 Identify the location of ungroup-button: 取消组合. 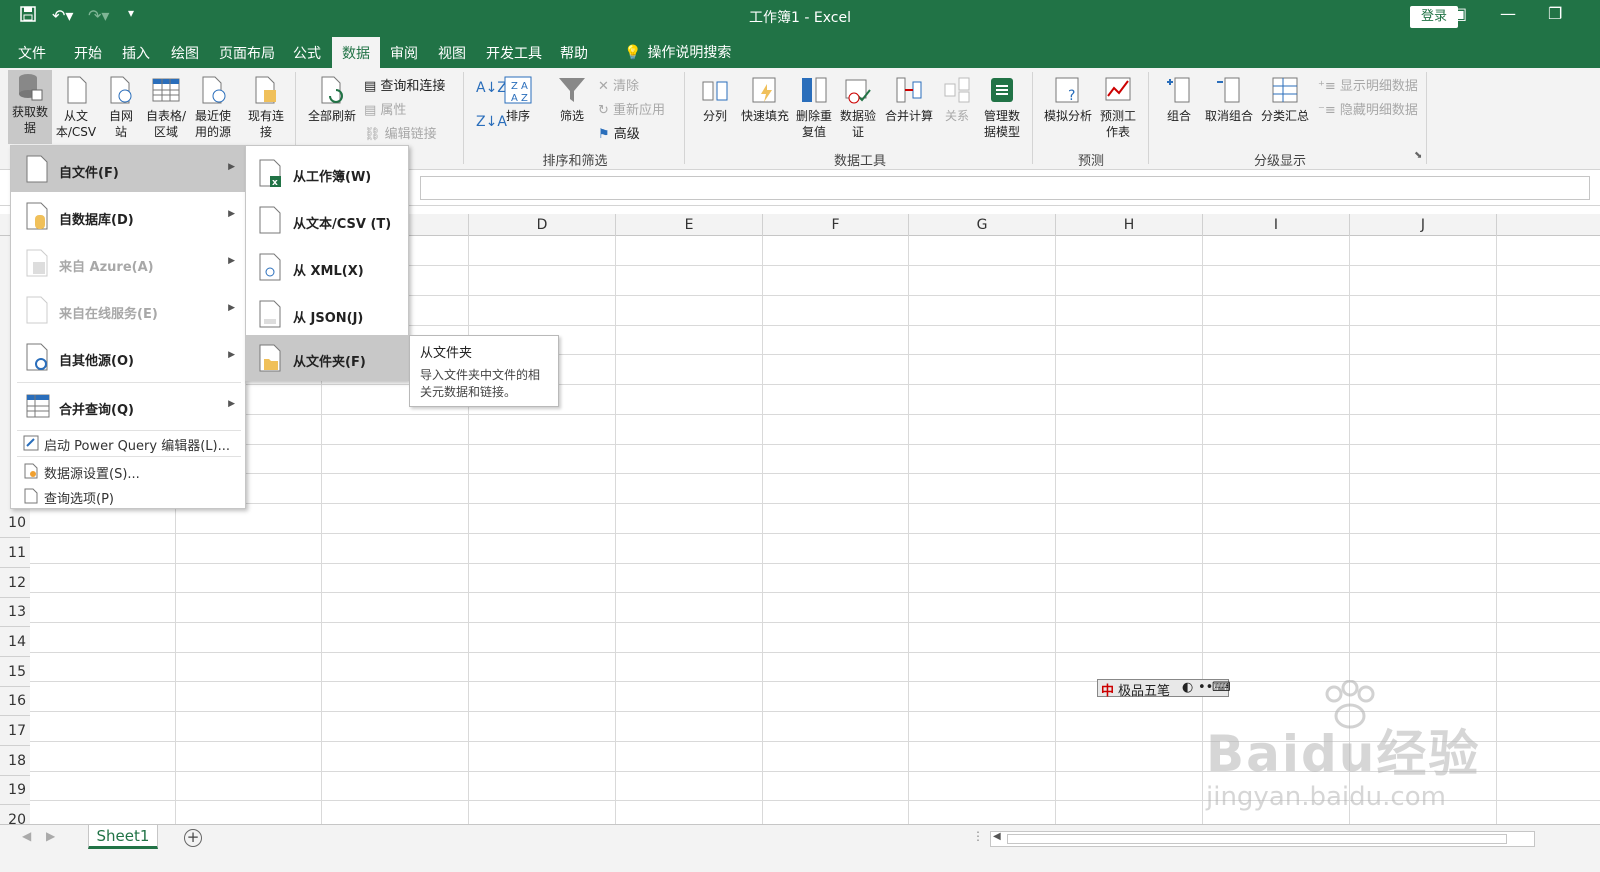
(1229, 99).